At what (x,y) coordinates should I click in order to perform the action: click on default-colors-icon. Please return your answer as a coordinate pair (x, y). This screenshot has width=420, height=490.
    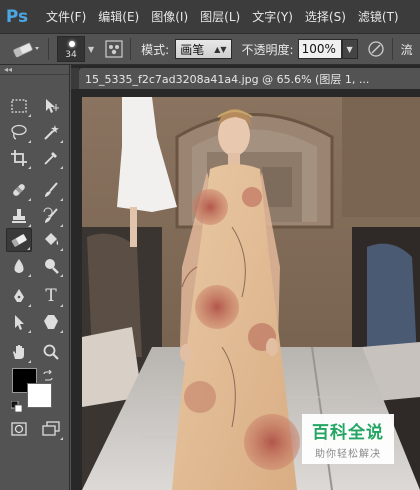
    Looking at the image, I should click on (16, 405).